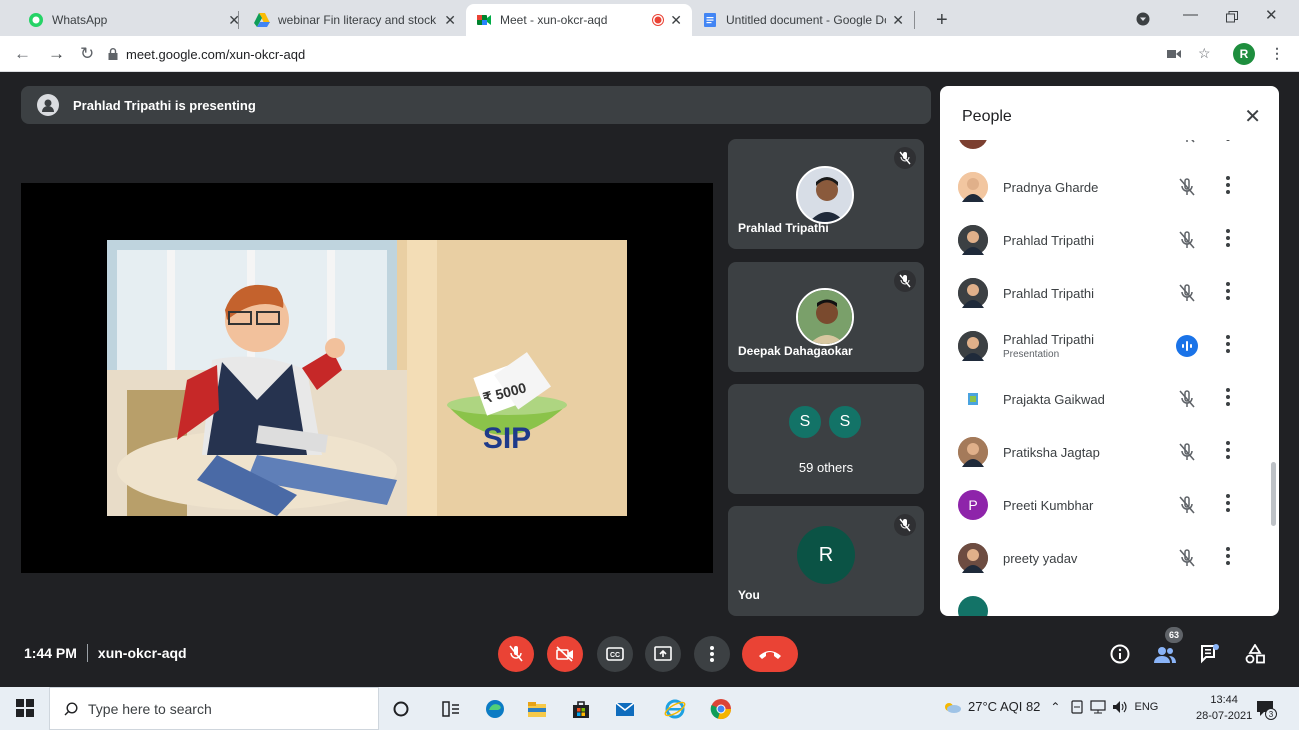 The width and height of the screenshot is (1299, 730). I want to click on volume-icon, so click(1120, 707).